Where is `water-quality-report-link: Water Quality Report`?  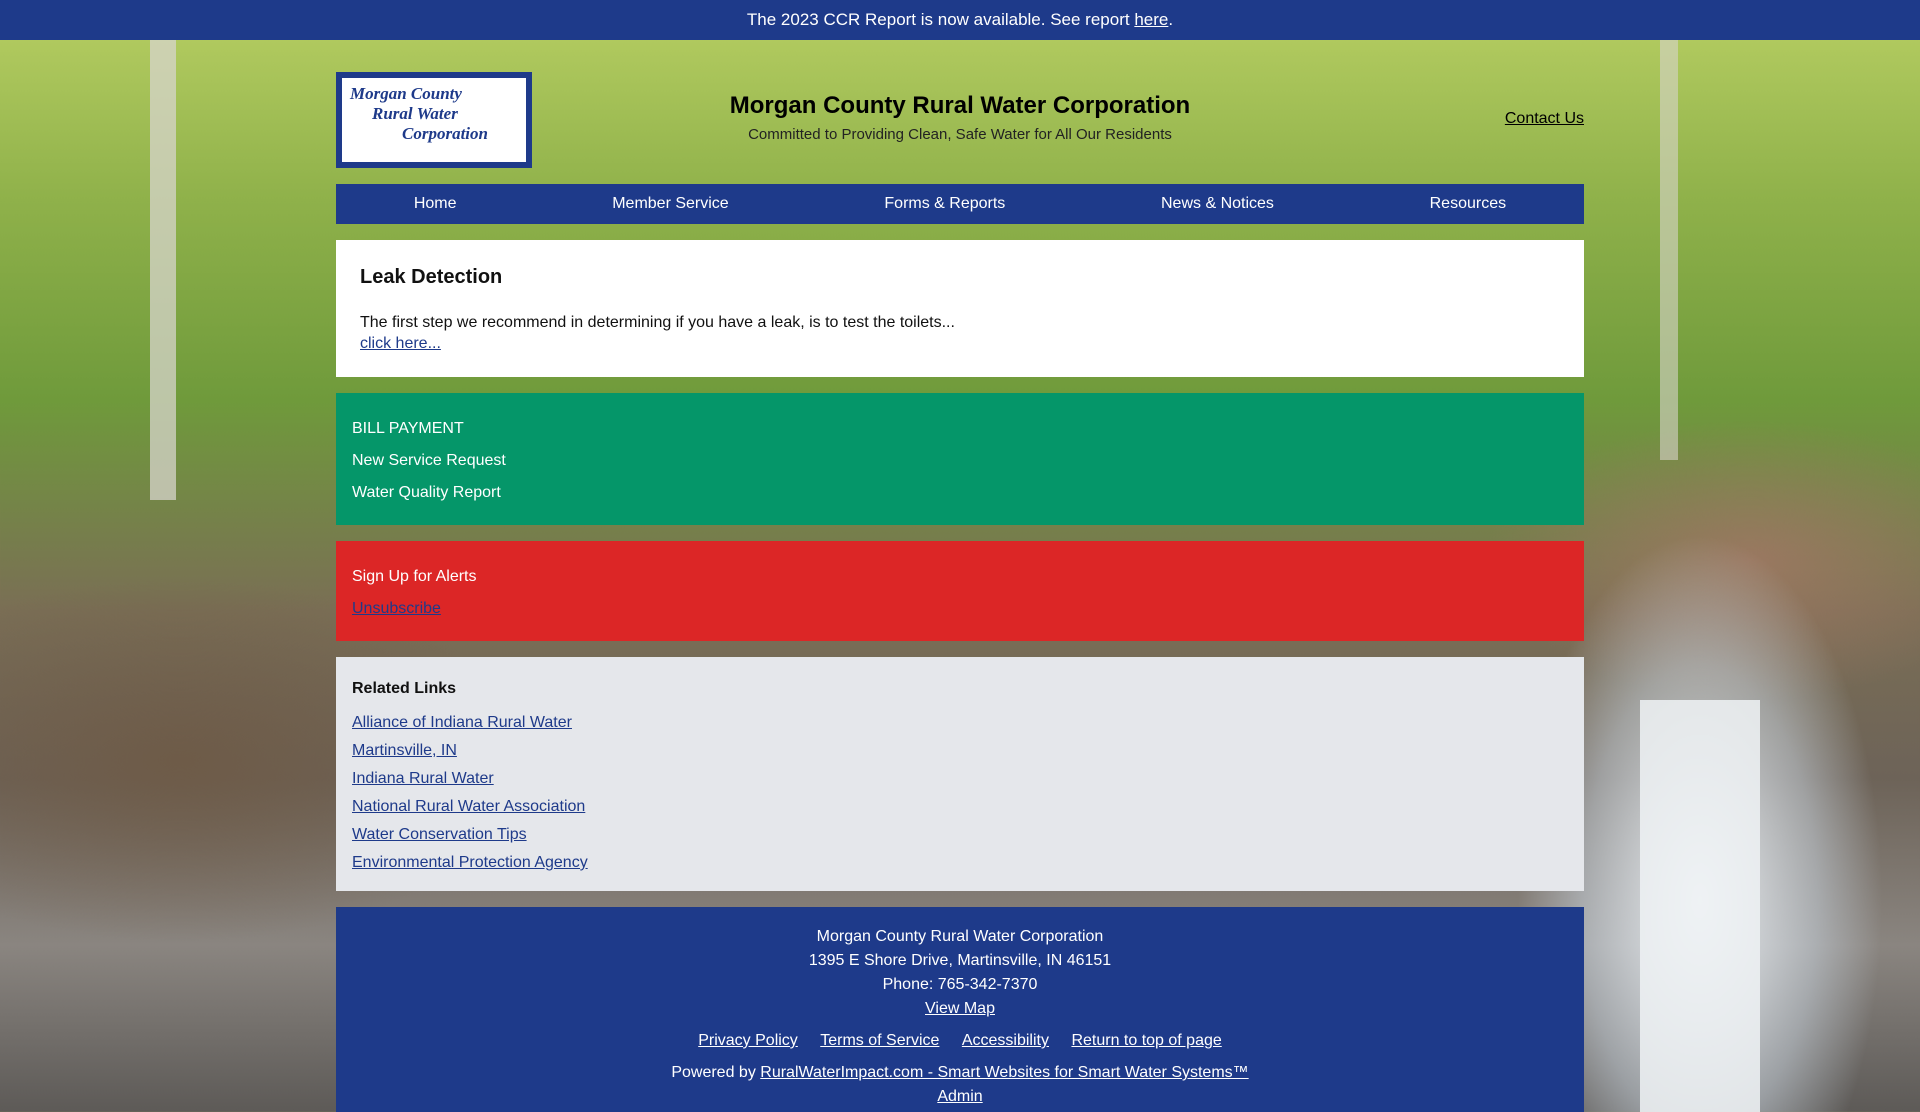
water-quality-report-link: Water Quality Report is located at coordinates (960, 493).